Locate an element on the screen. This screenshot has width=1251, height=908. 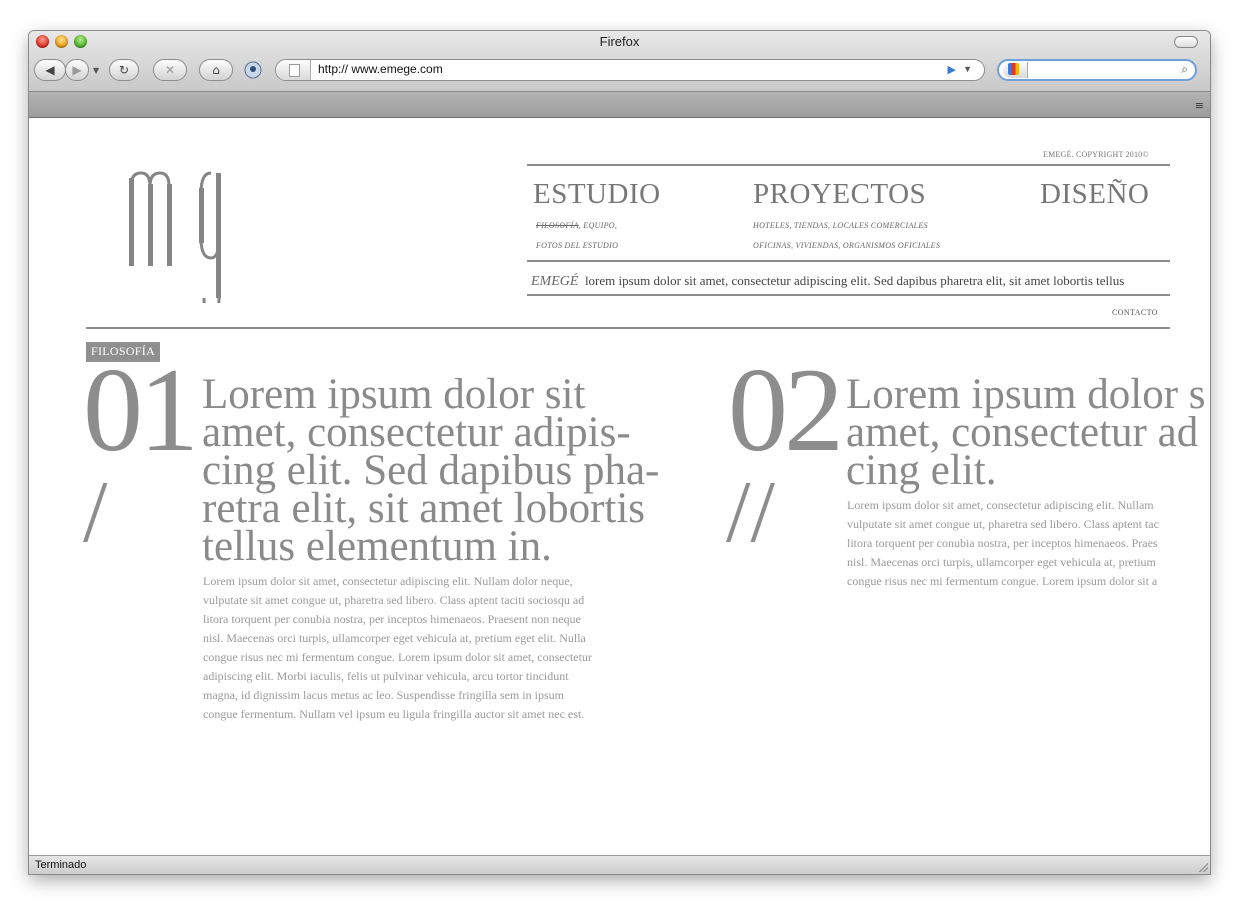
contact-link: CONTACTO is located at coordinates (1135, 312).